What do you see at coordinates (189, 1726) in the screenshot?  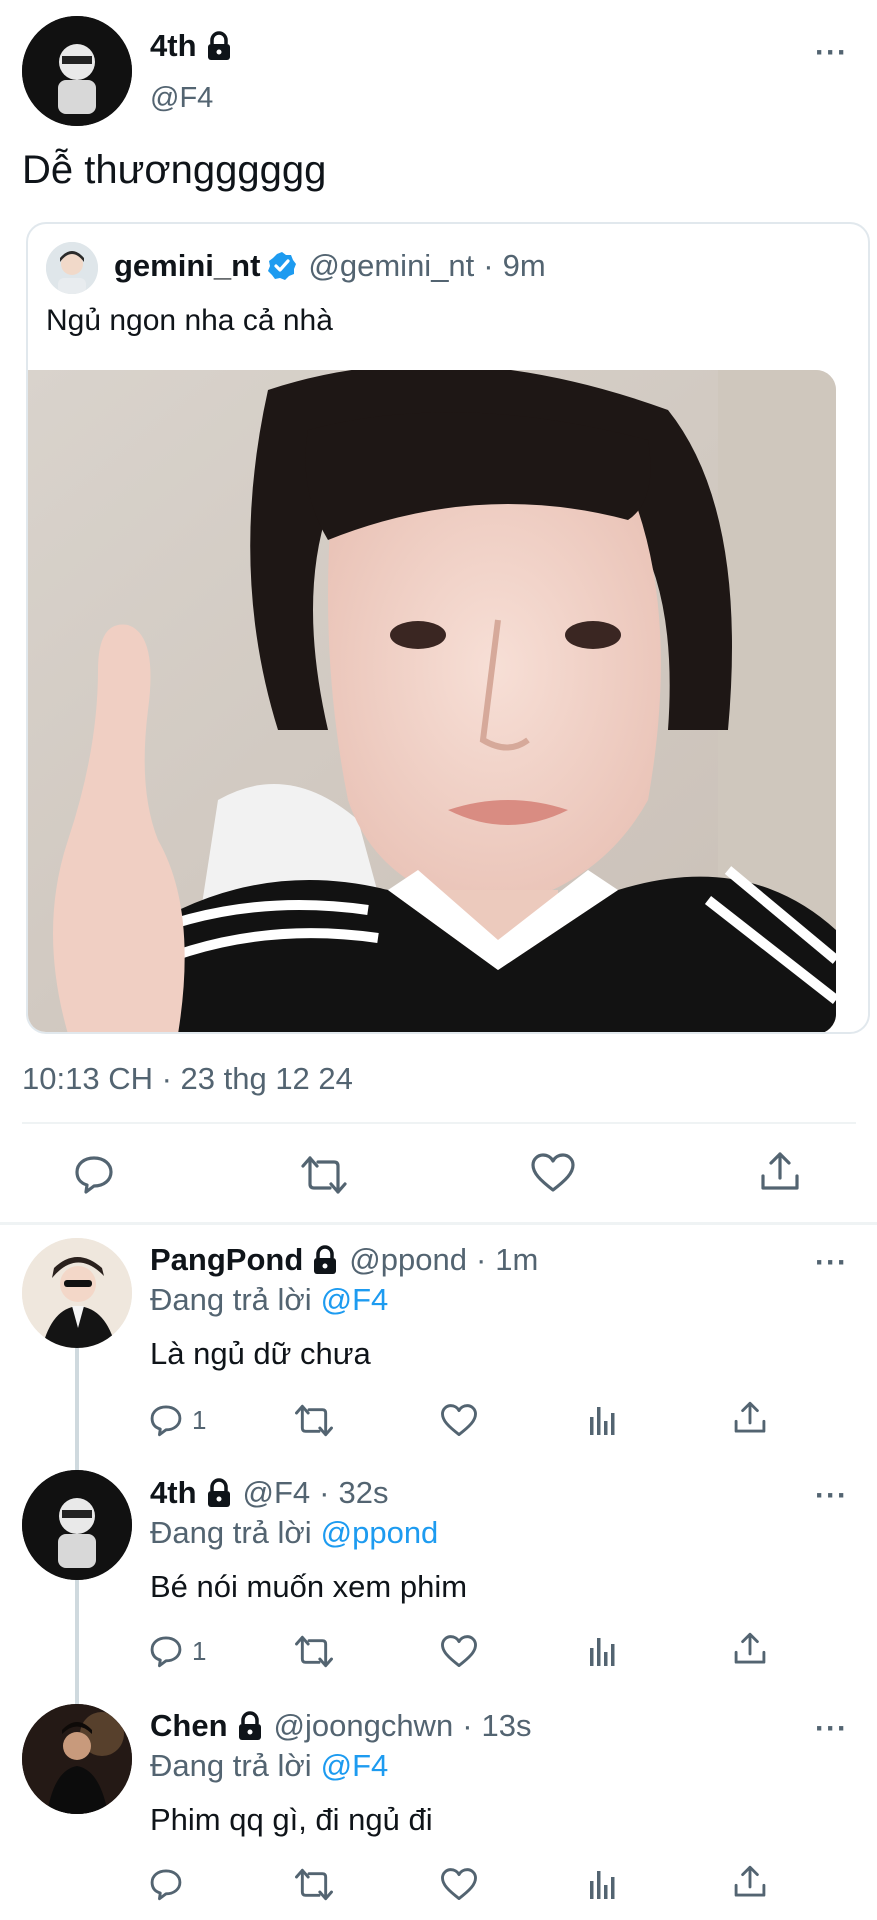 I see `reply-author-name: Chen` at bounding box center [189, 1726].